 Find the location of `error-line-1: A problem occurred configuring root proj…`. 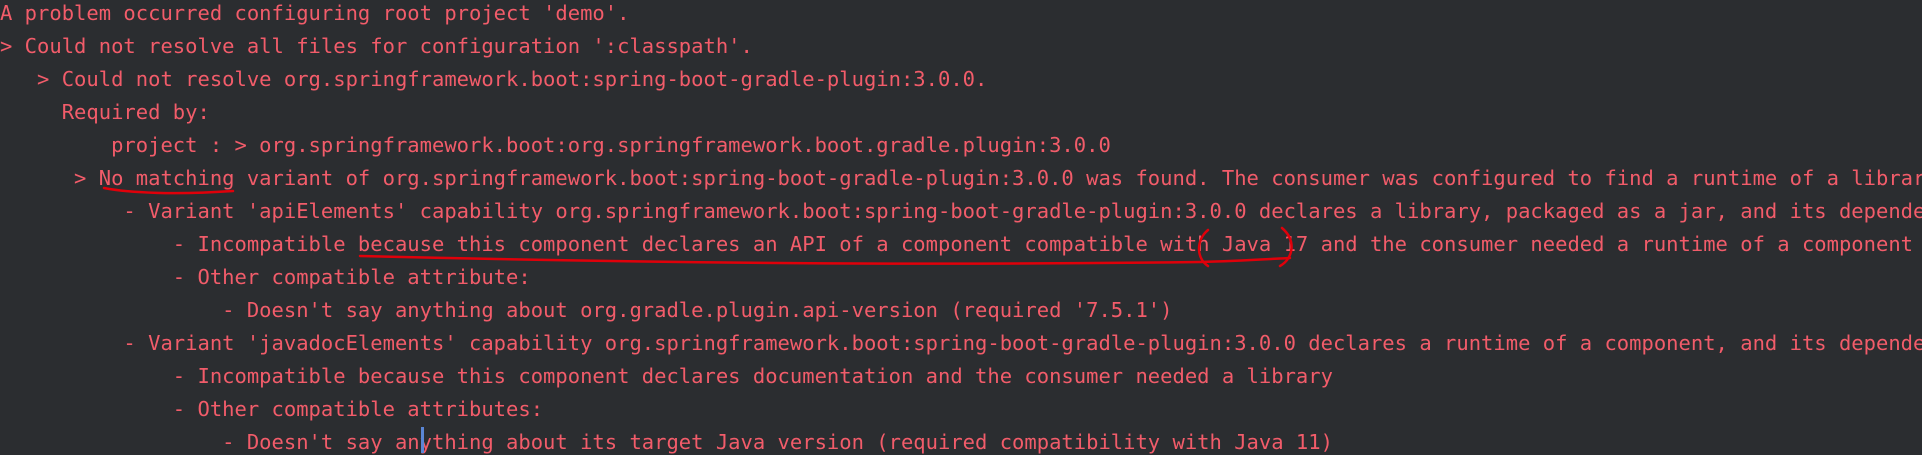

error-line-1: A problem occurred configuring root proj… is located at coordinates (315, 13).